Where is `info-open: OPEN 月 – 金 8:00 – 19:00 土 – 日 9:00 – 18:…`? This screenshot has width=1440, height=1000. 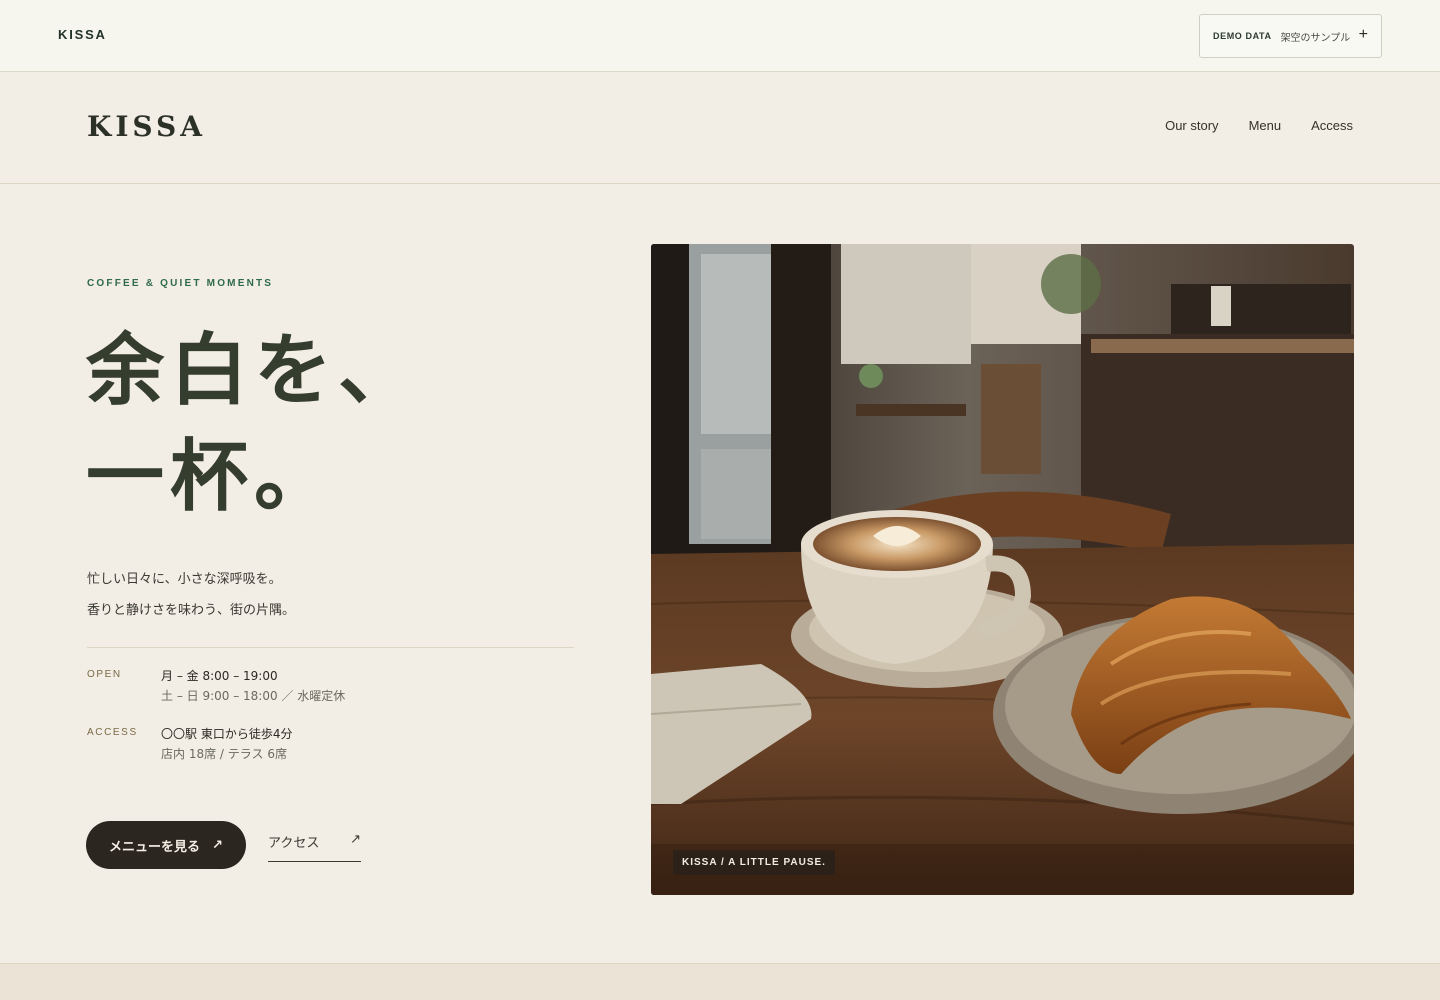
info-open: OPEN 月 – 金 8:00 – 19:00 土 – 日 9:00 – 18:… is located at coordinates (216, 686).